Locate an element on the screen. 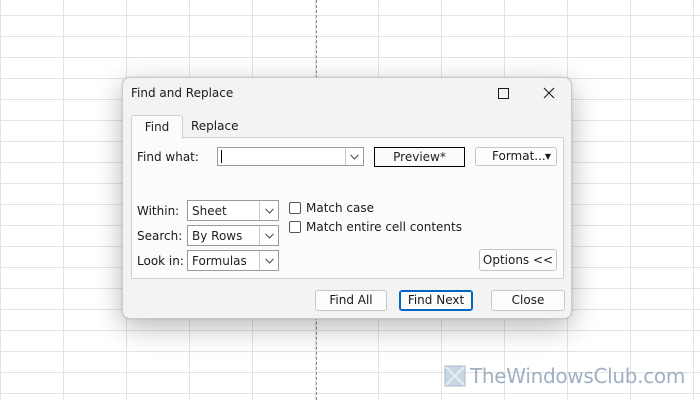  tab-find-label: Find is located at coordinates (157, 127).